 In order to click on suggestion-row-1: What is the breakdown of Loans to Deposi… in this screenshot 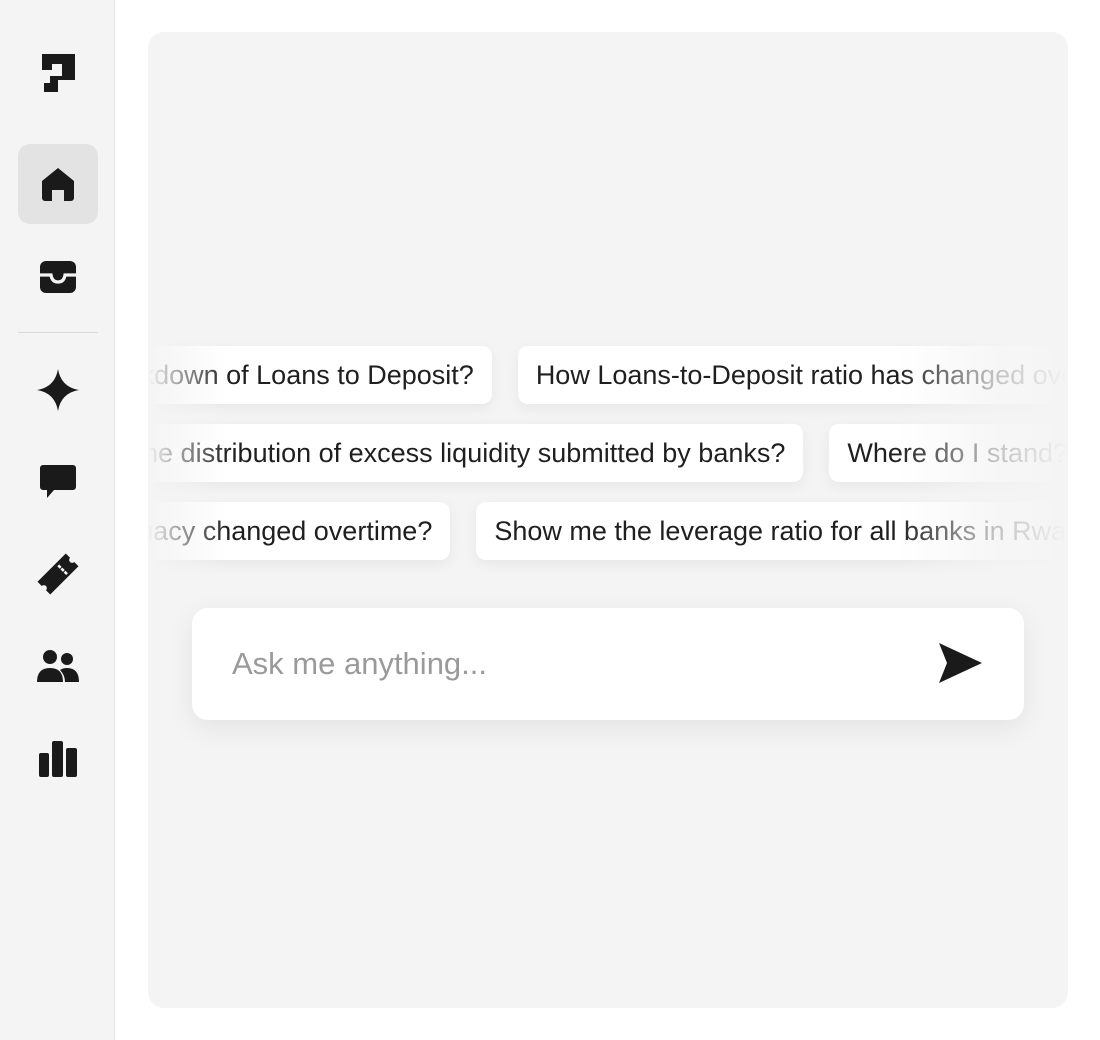, I will do `click(608, 375)`.